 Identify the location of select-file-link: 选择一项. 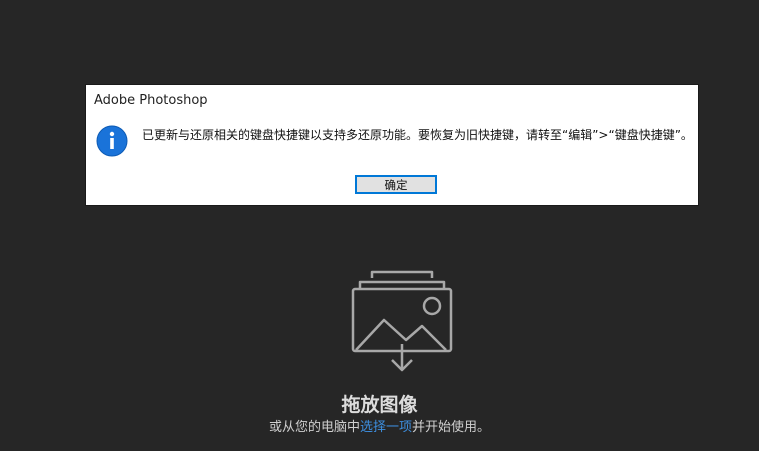
(386, 427).